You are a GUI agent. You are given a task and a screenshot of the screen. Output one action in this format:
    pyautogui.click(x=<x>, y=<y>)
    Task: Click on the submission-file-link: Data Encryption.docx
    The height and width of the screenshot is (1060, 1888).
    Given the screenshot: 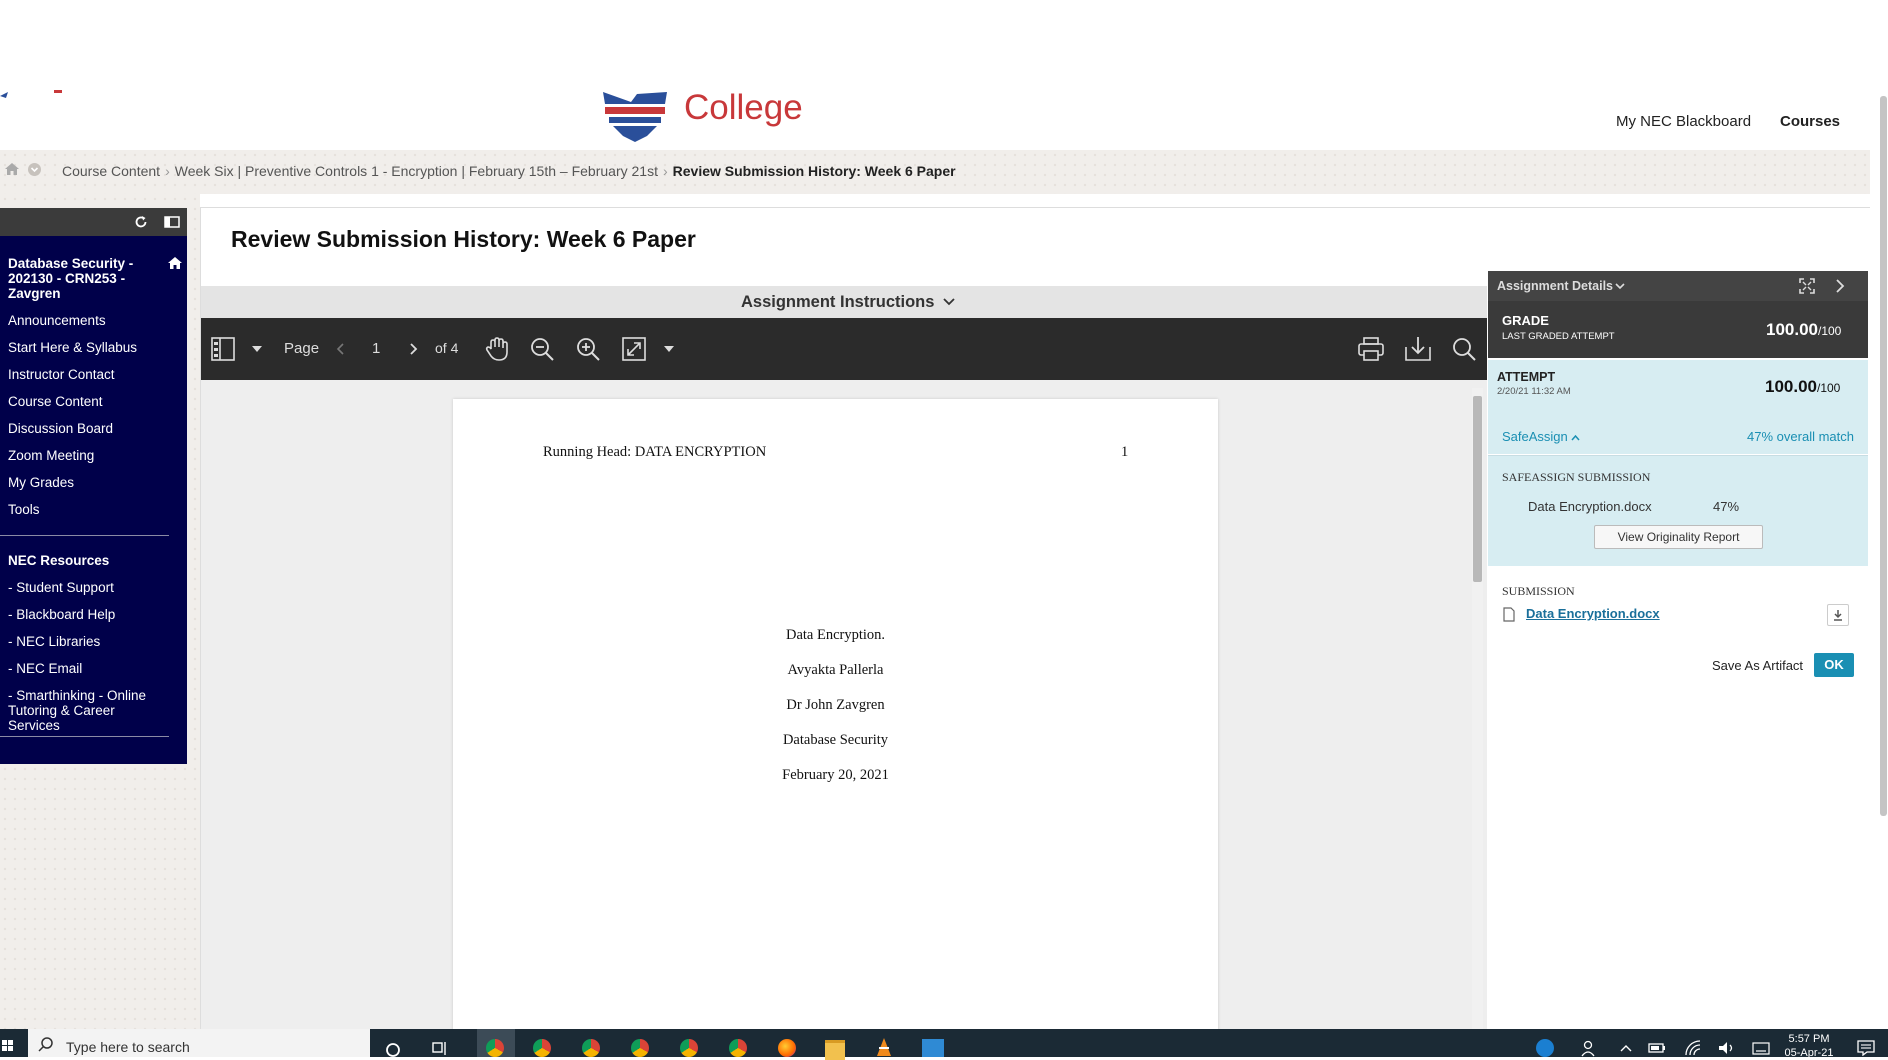 What is the action you would take?
    pyautogui.click(x=1593, y=613)
    